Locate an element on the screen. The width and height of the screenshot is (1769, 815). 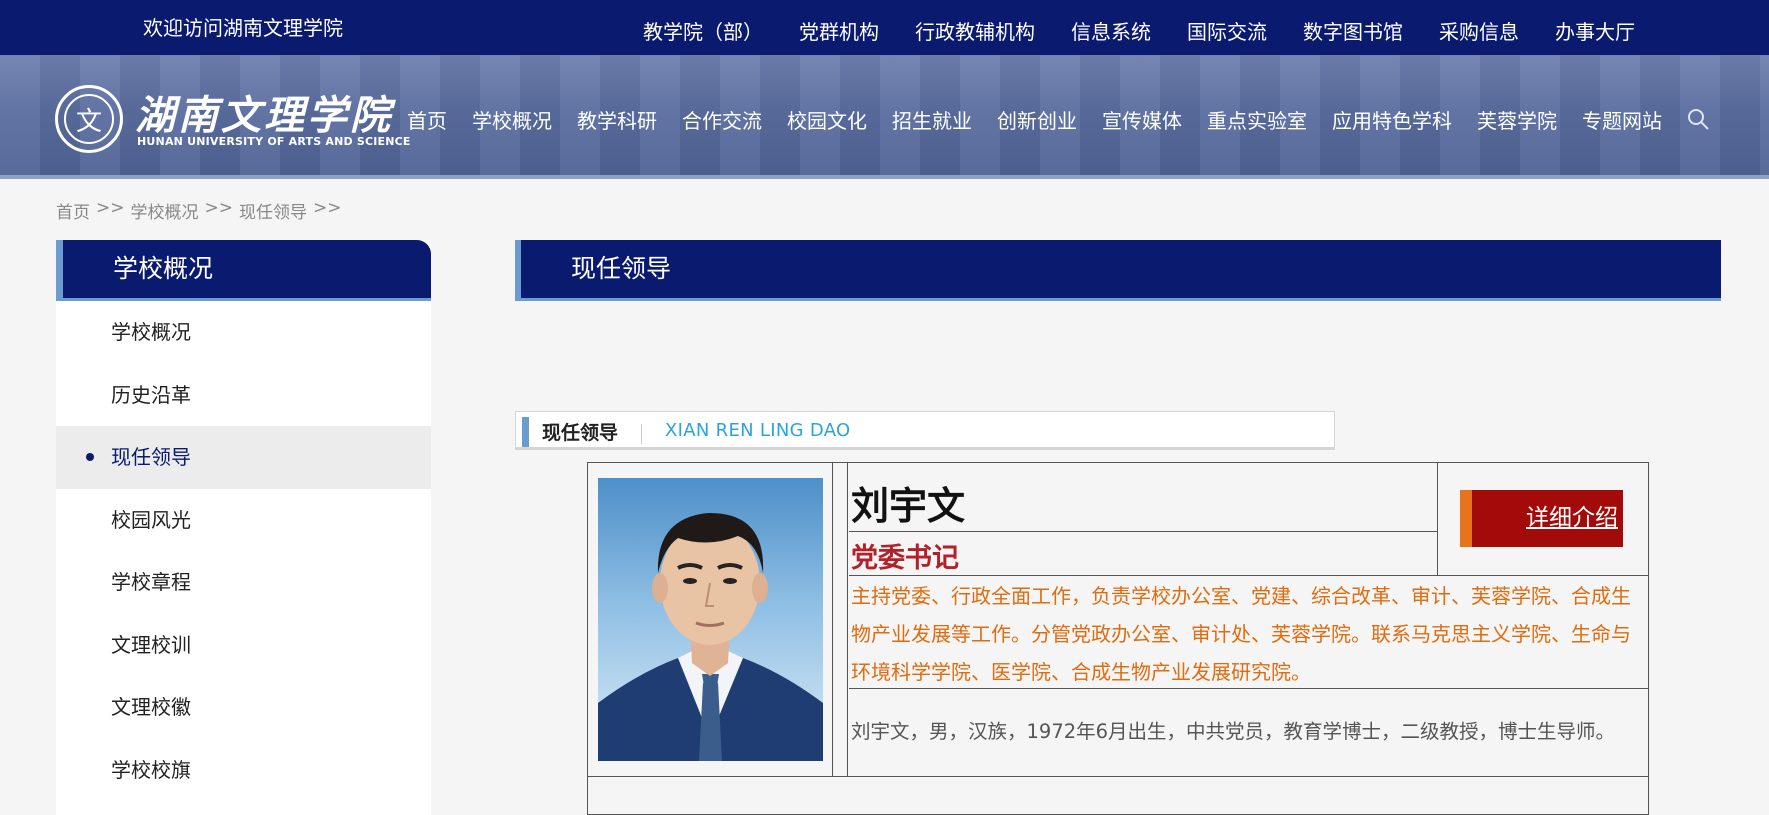
nav-admissions: 招生就业 is located at coordinates (932, 119).